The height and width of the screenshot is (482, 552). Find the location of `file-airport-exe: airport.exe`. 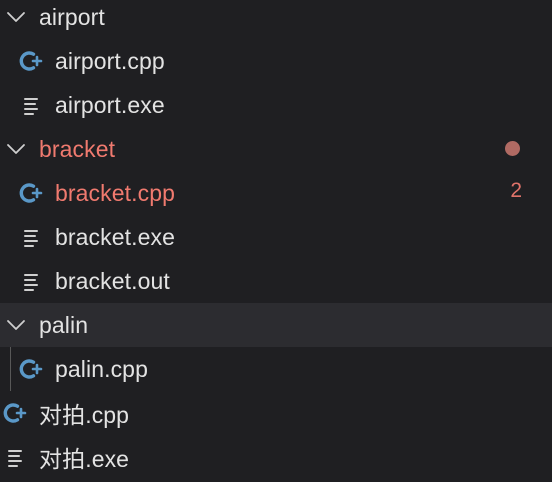

file-airport-exe: airport.exe is located at coordinates (276, 105).